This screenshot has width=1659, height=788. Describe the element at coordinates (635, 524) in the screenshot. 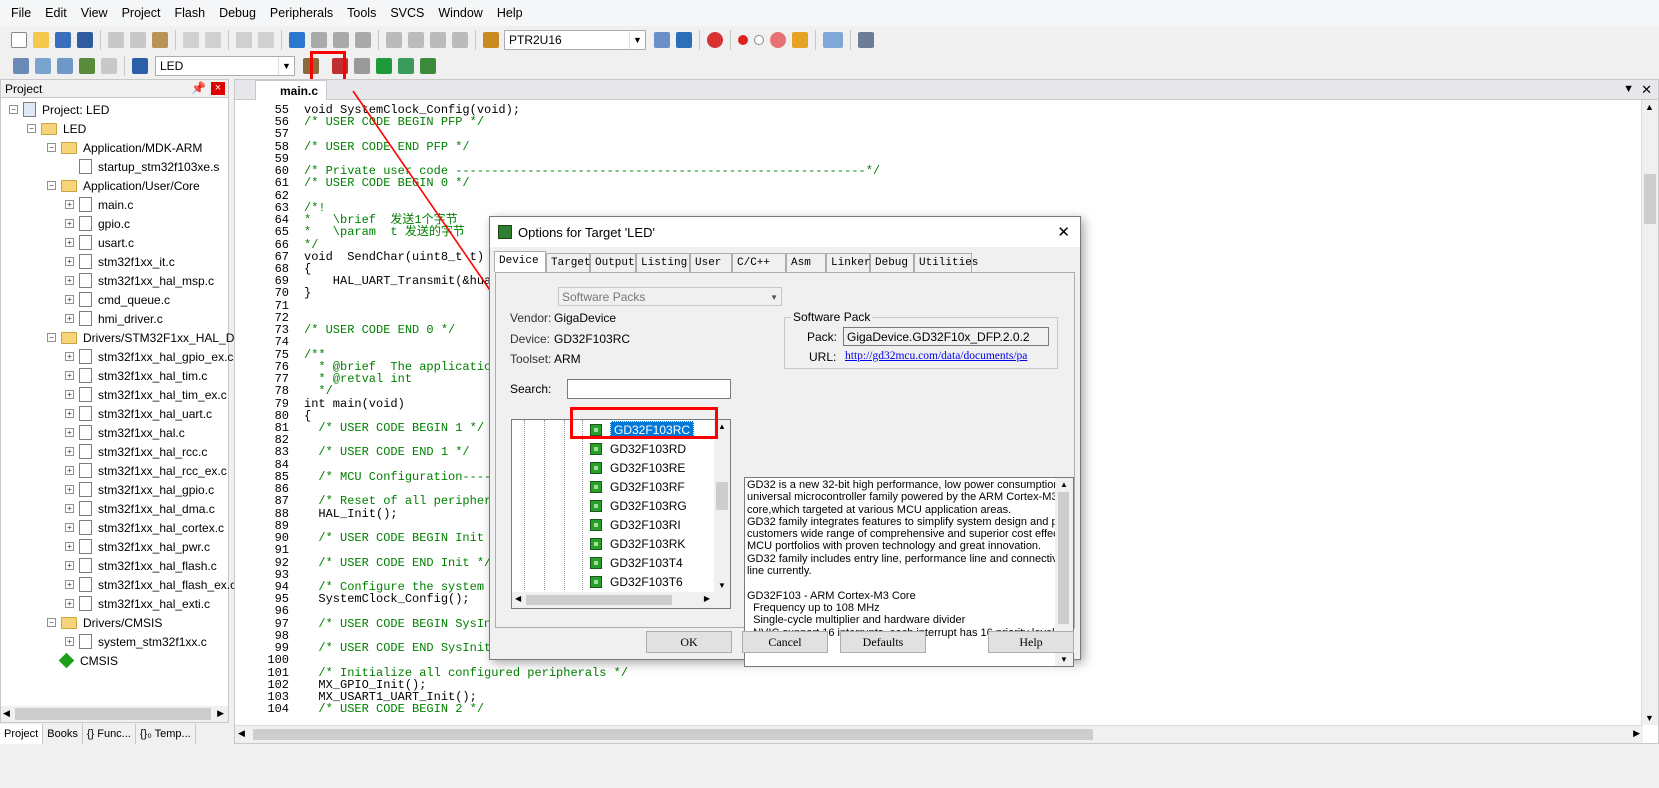

I see `device-item: GD32F103RI` at that location.